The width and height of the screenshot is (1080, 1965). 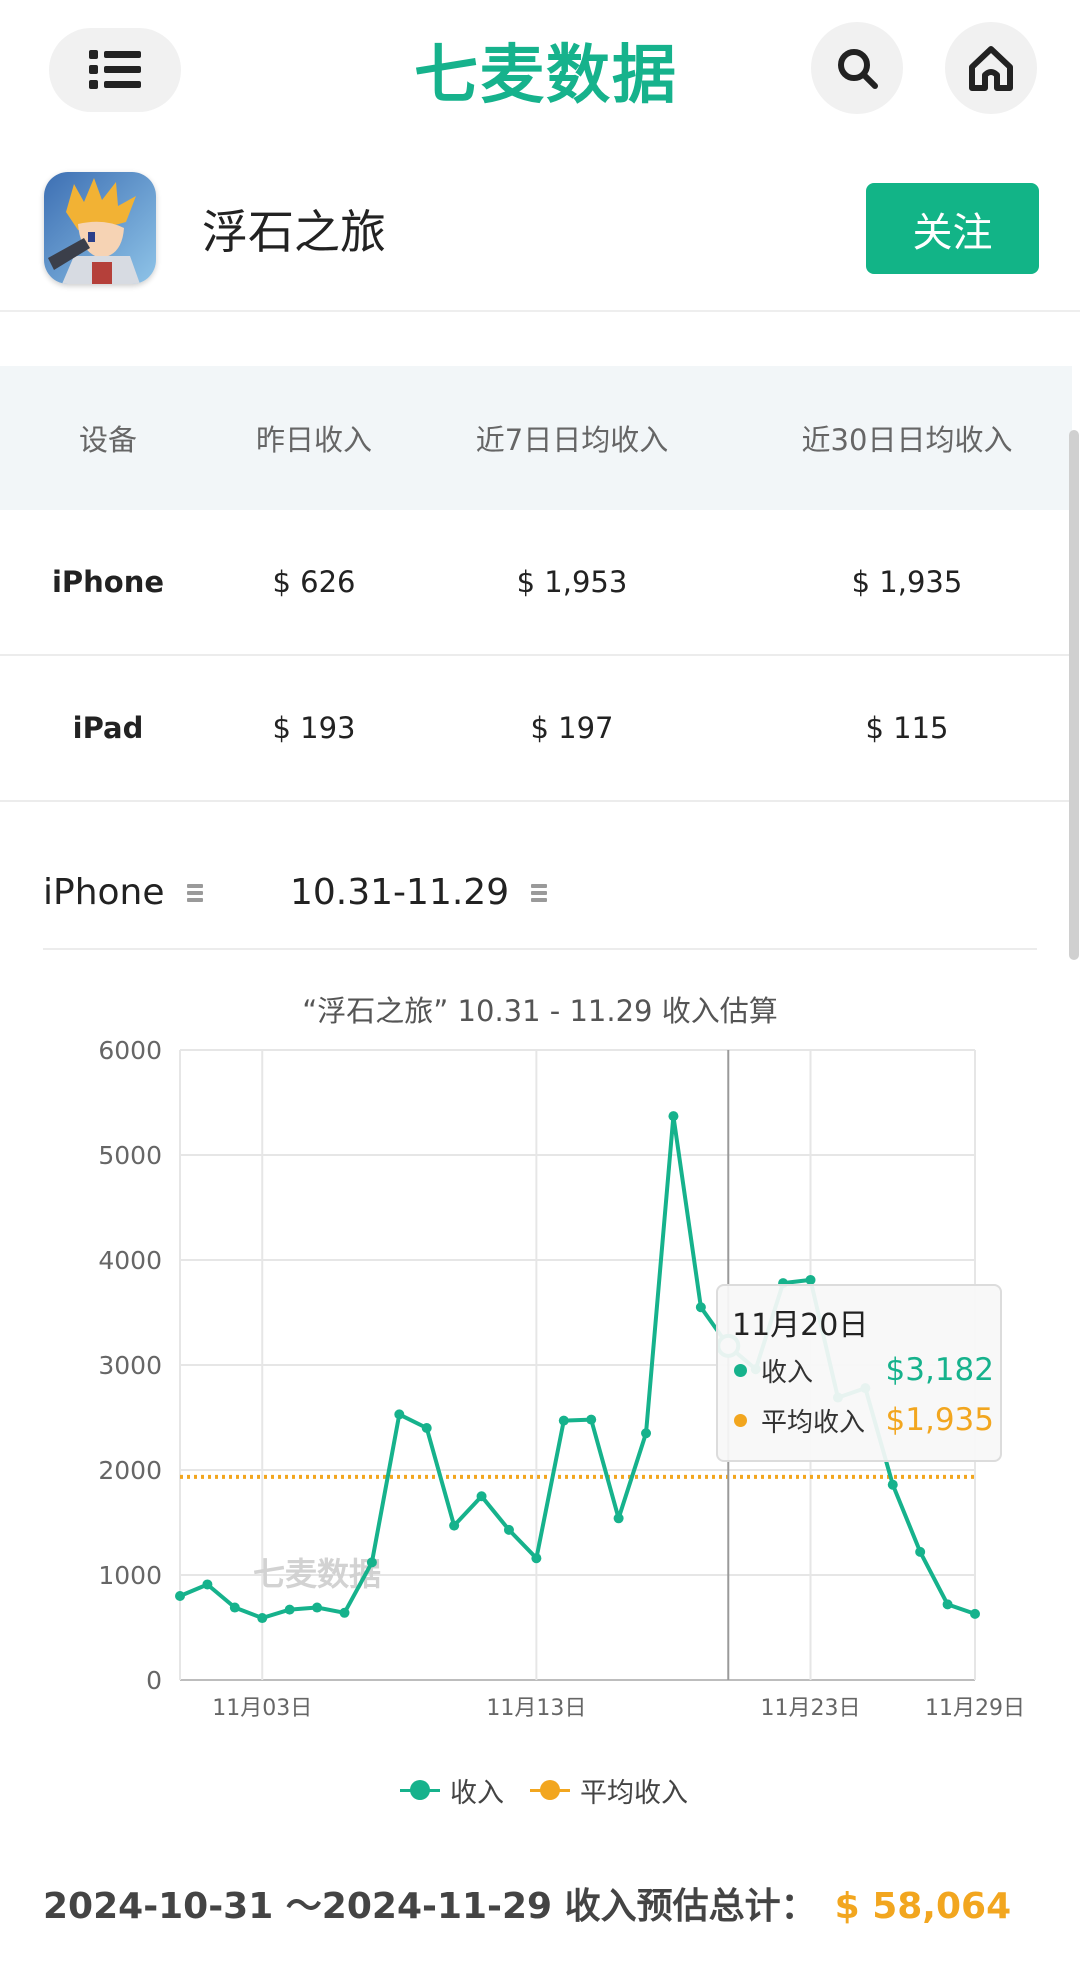 What do you see at coordinates (130, 1575) in the screenshot?
I see `y-tick-label: 1000` at bounding box center [130, 1575].